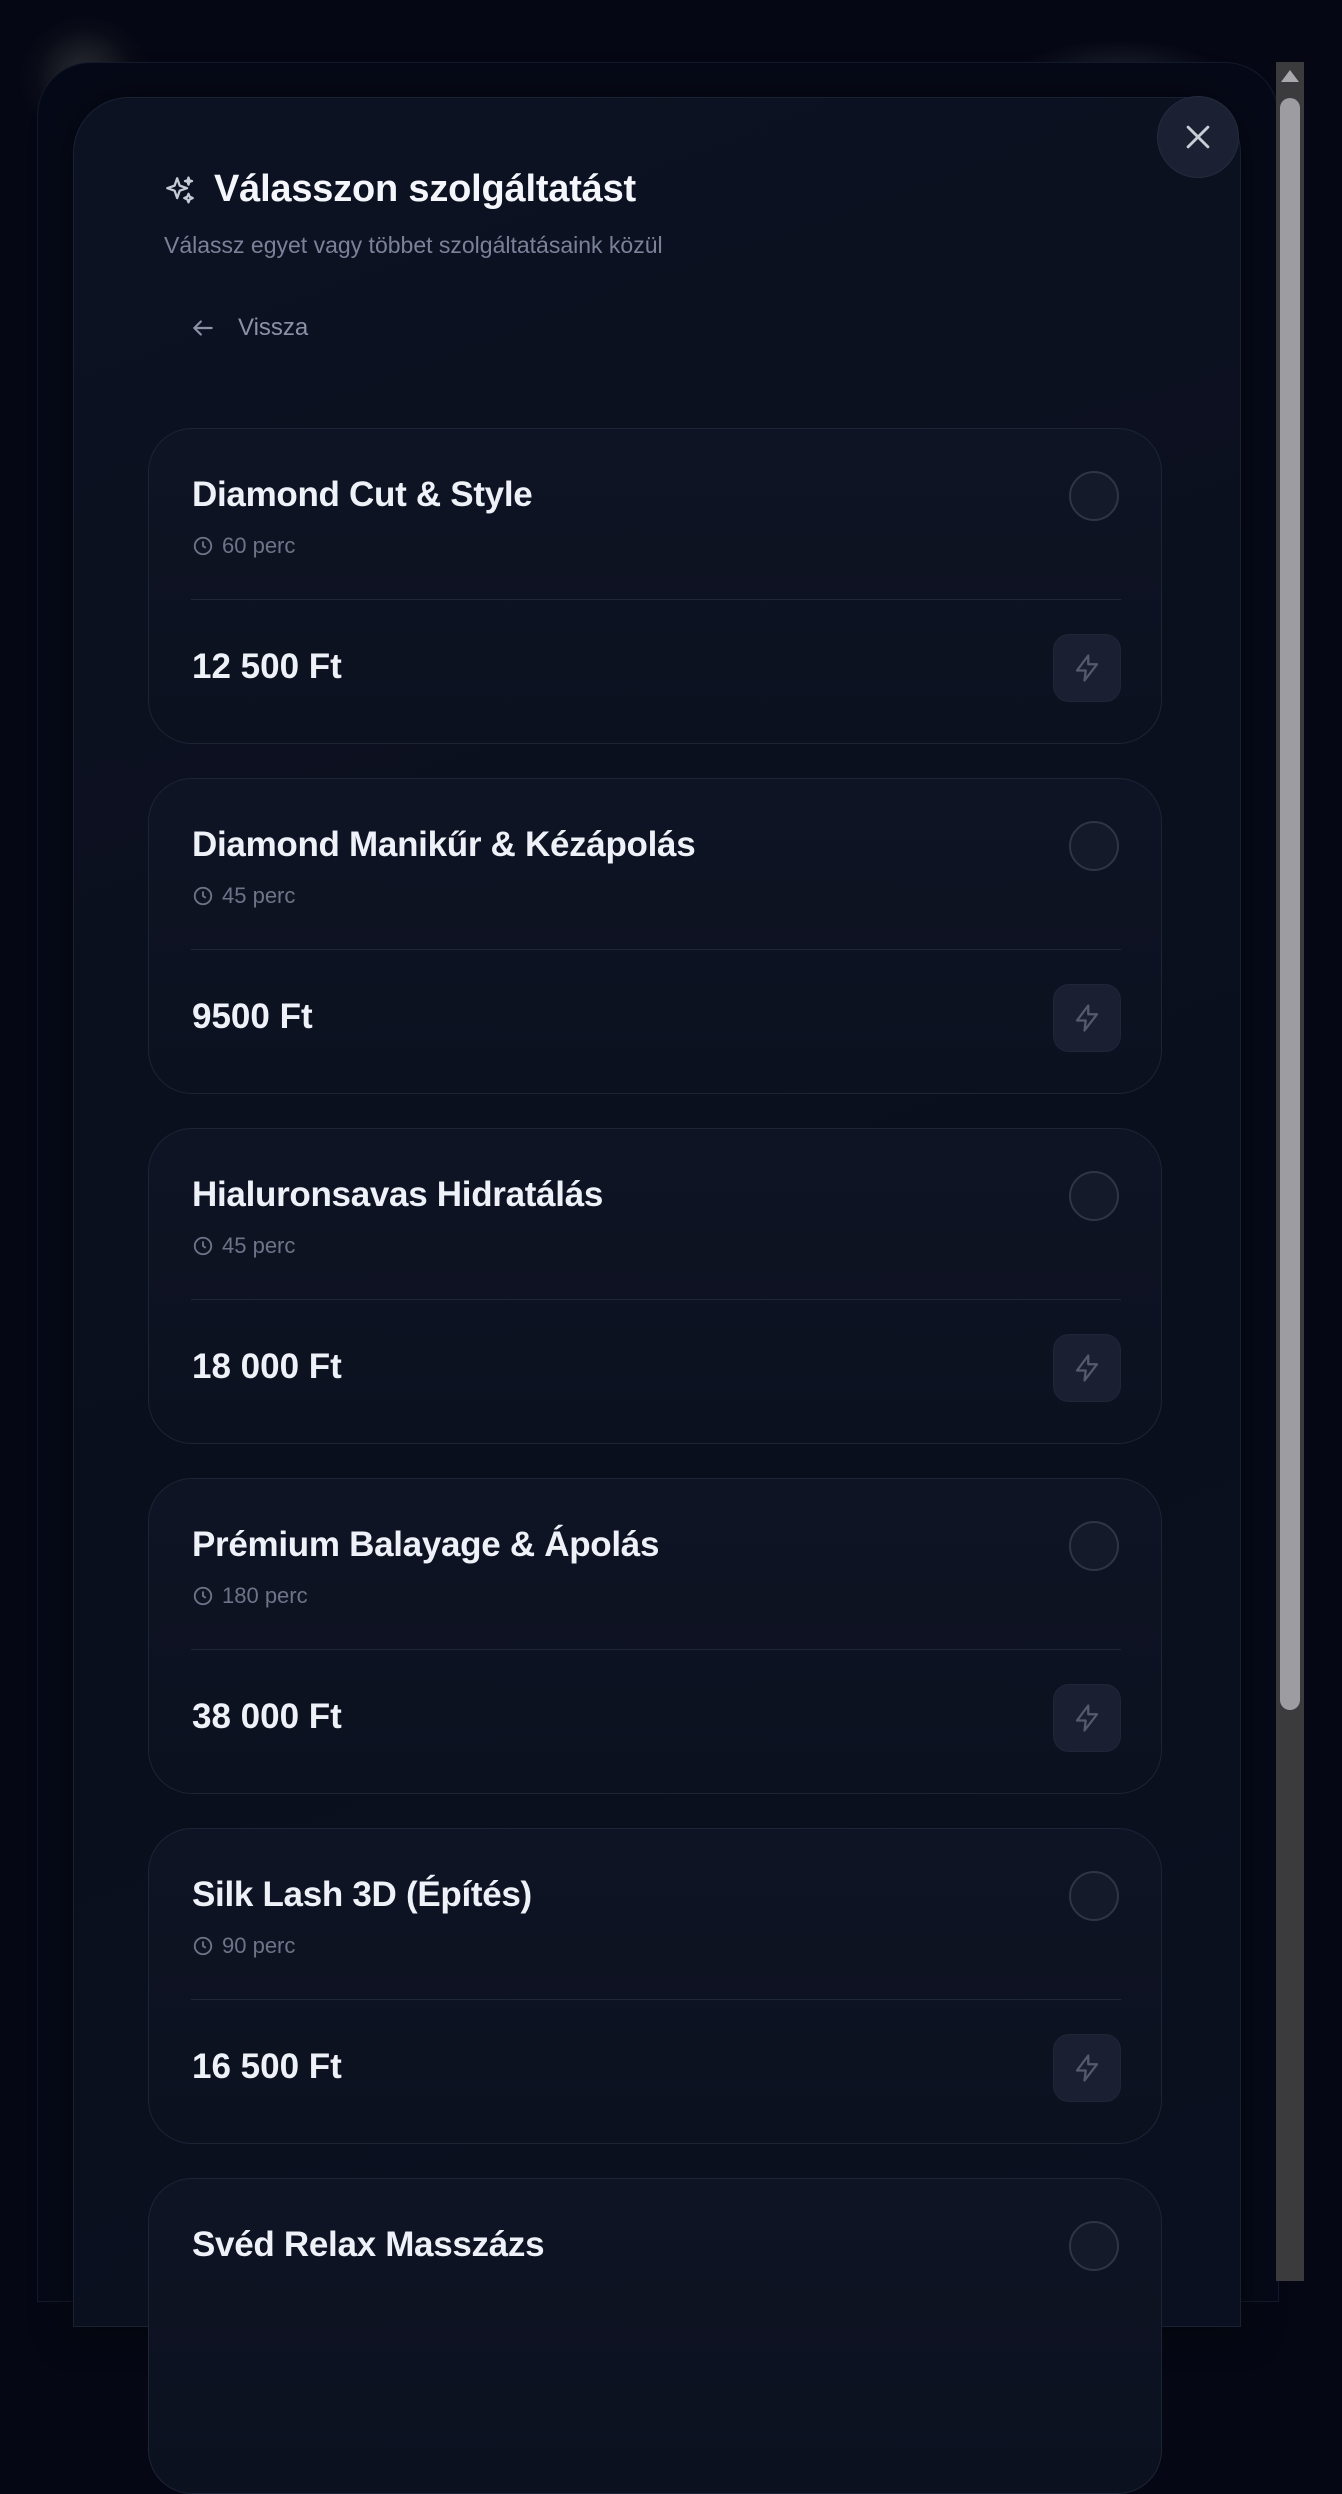  Describe the element at coordinates (273, 327) in the screenshot. I see `back-label: Vissza` at that location.